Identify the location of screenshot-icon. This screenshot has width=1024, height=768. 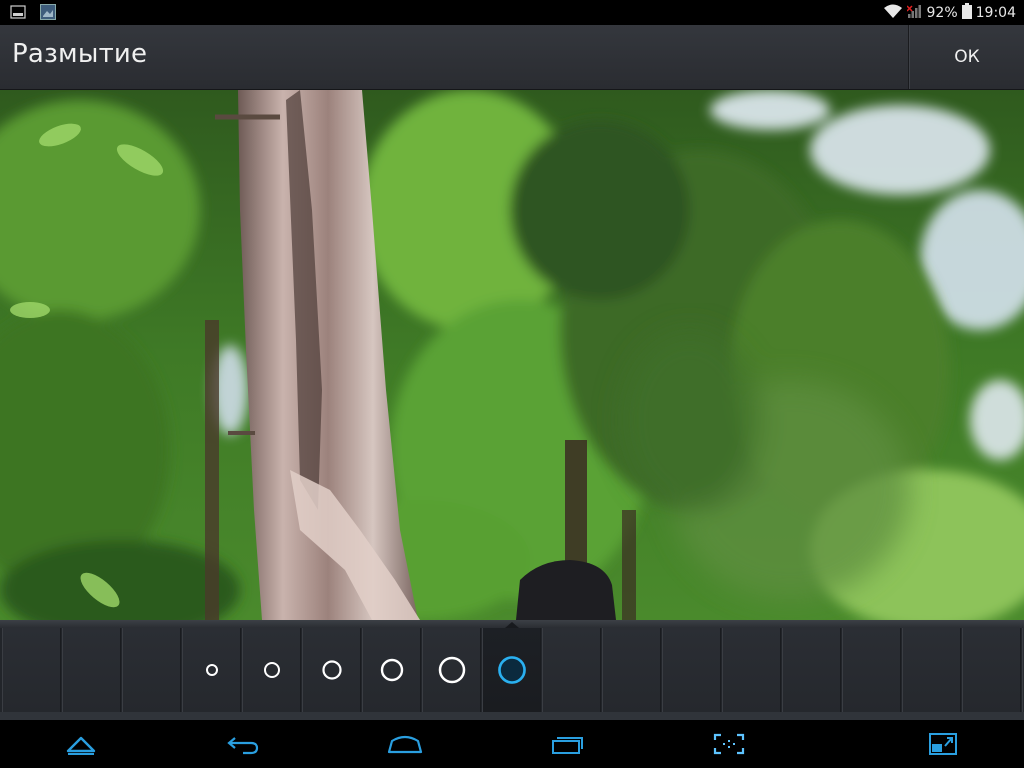
(729, 744).